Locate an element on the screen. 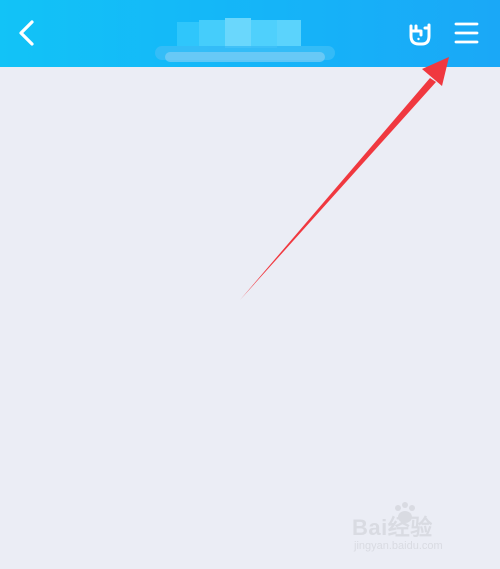 The width and height of the screenshot is (500, 569). page-title-obscured is located at coordinates (245, 41).